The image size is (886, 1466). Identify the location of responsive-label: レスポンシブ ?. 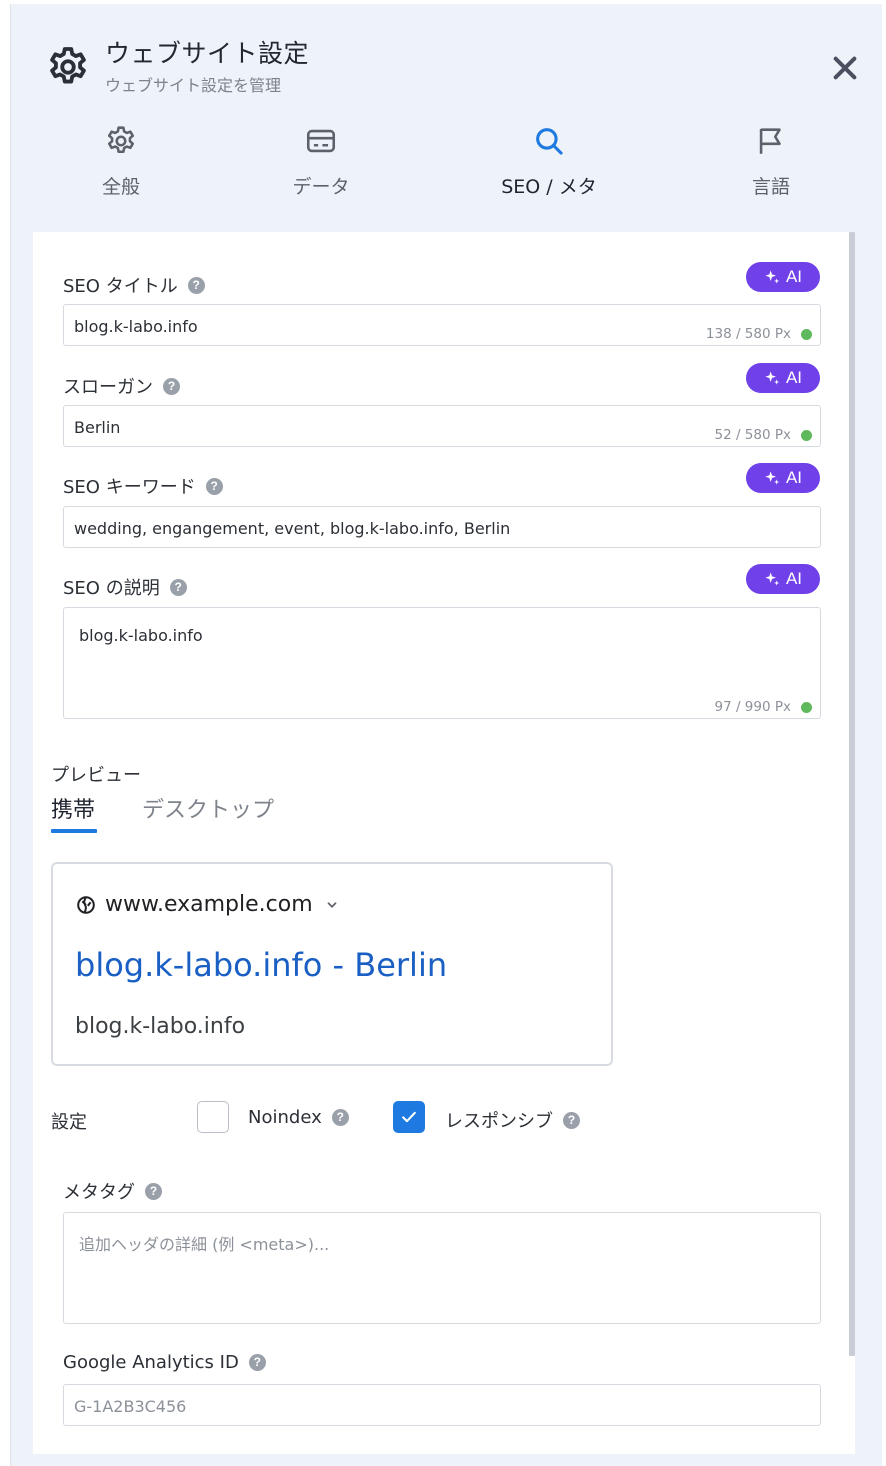
(512, 1120).